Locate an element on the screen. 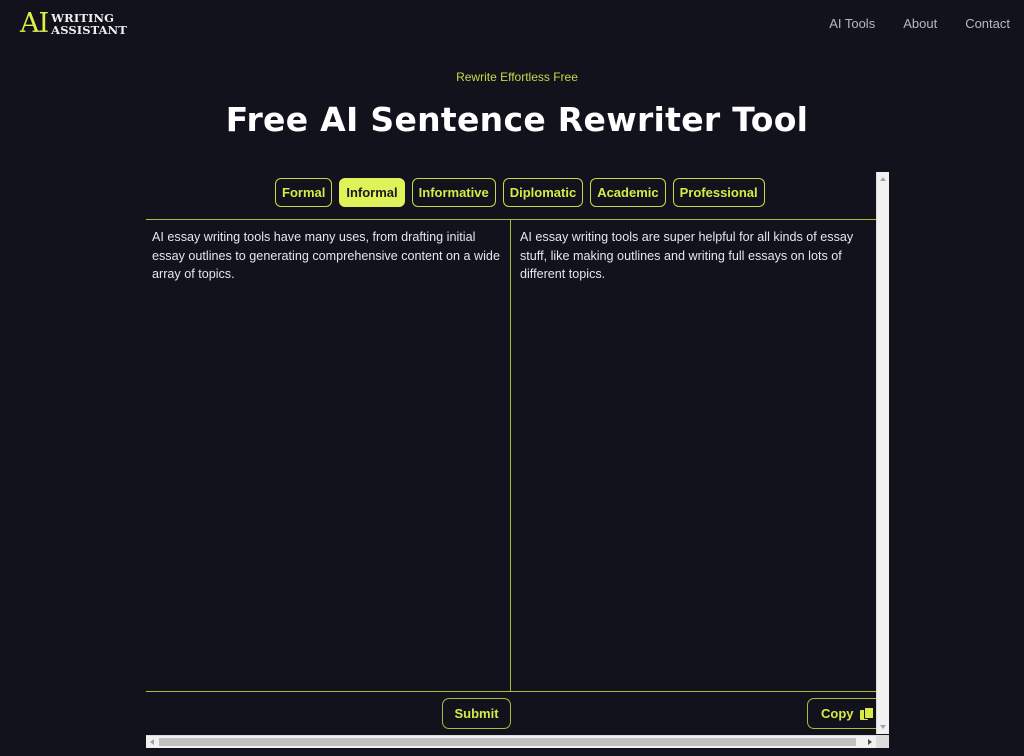 The width and height of the screenshot is (1024, 756). vertical-scrollbar is located at coordinates (882, 453).